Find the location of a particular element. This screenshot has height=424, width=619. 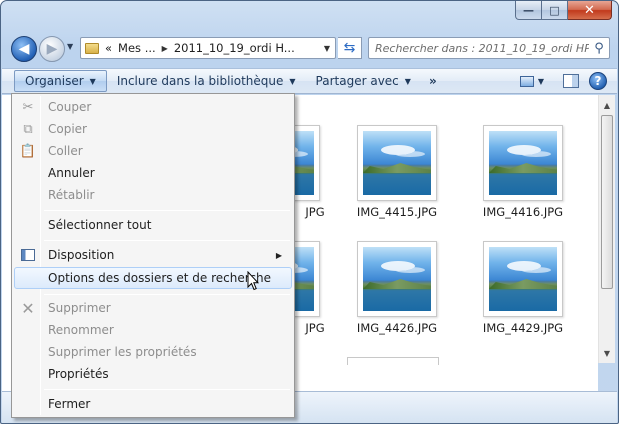

paste-icon: 📋 is located at coordinates (28, 151).